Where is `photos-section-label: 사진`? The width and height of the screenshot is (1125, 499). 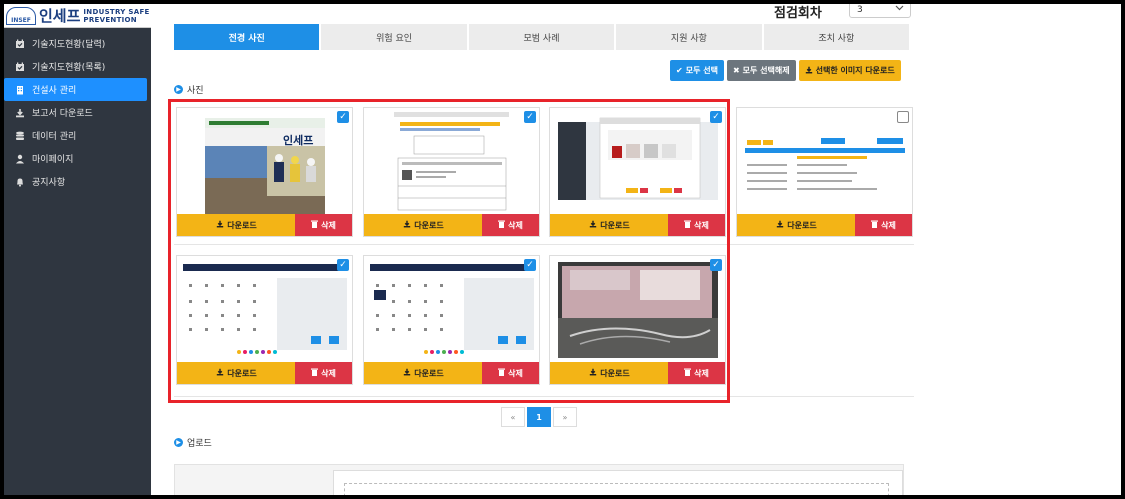 photos-section-label: 사진 is located at coordinates (195, 91).